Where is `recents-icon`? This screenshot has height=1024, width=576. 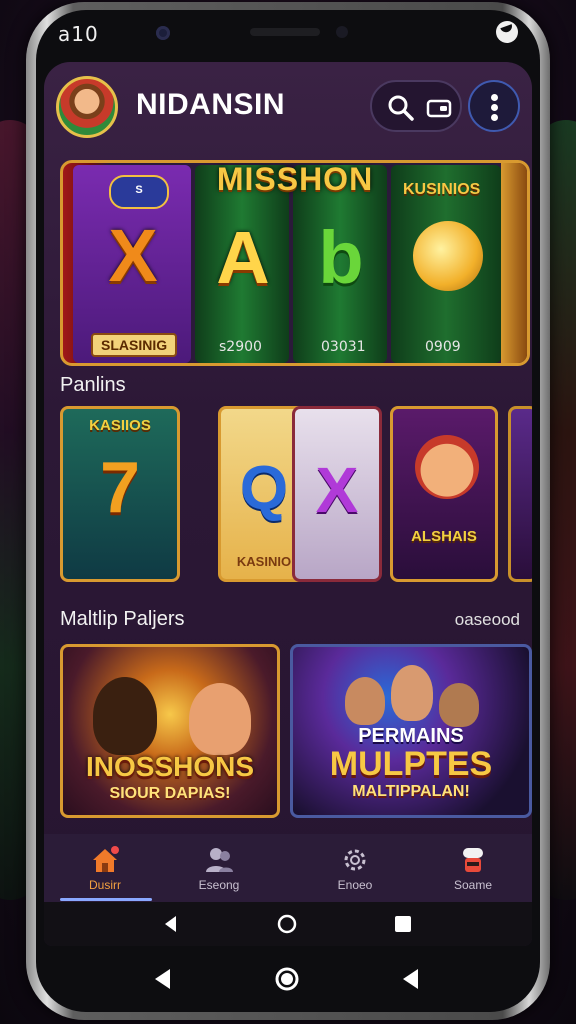
recents-icon is located at coordinates (403, 924).